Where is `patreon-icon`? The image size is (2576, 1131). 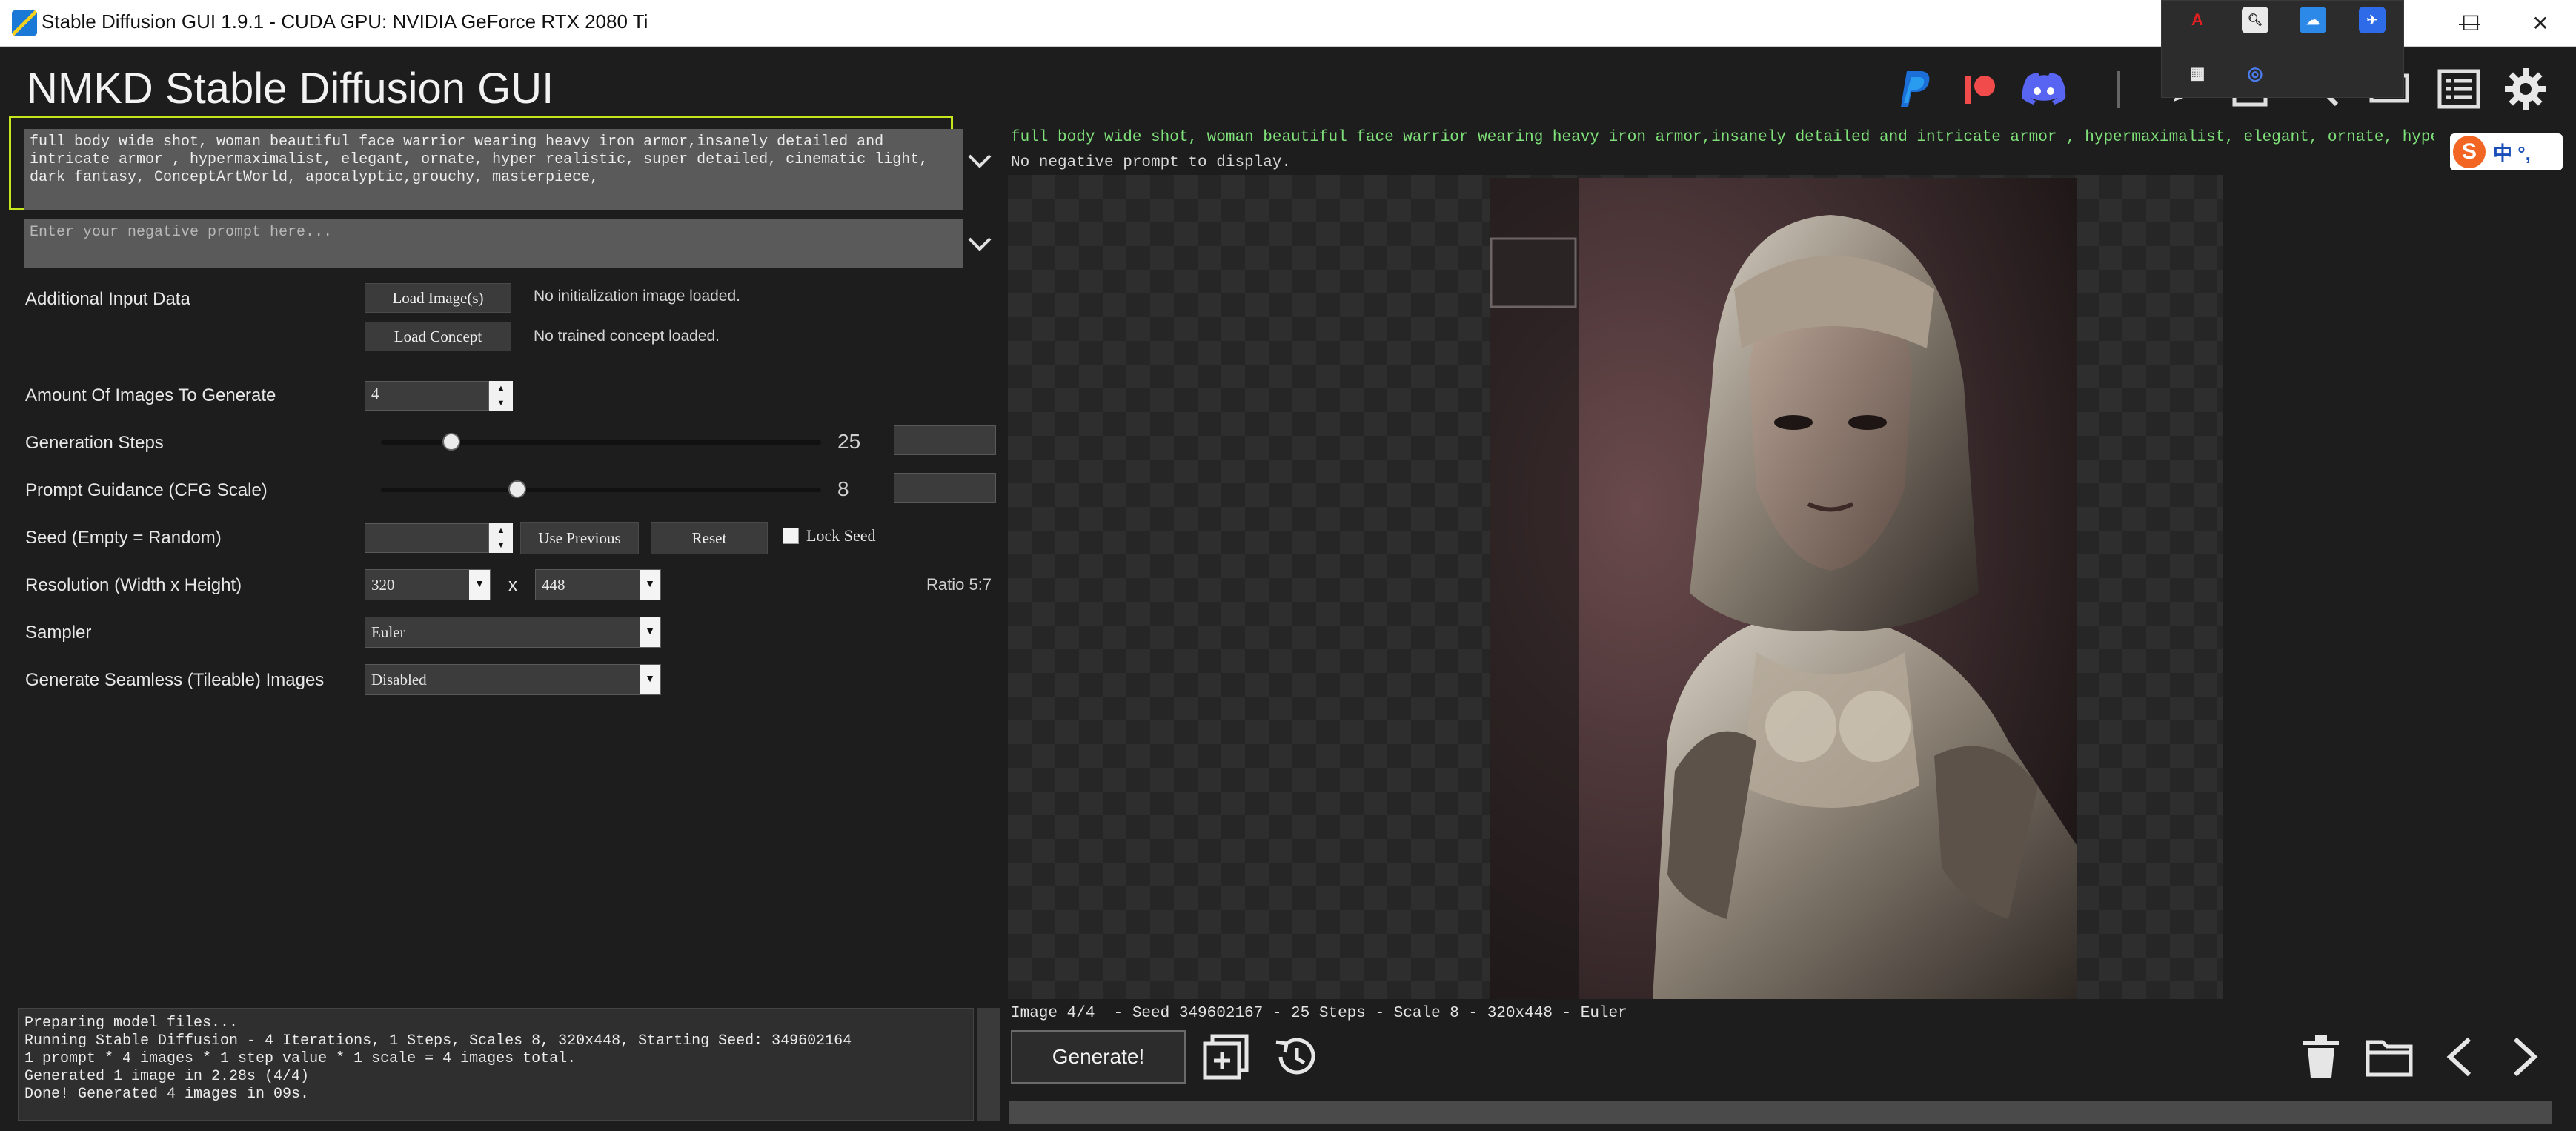
patreon-icon is located at coordinates (1980, 89).